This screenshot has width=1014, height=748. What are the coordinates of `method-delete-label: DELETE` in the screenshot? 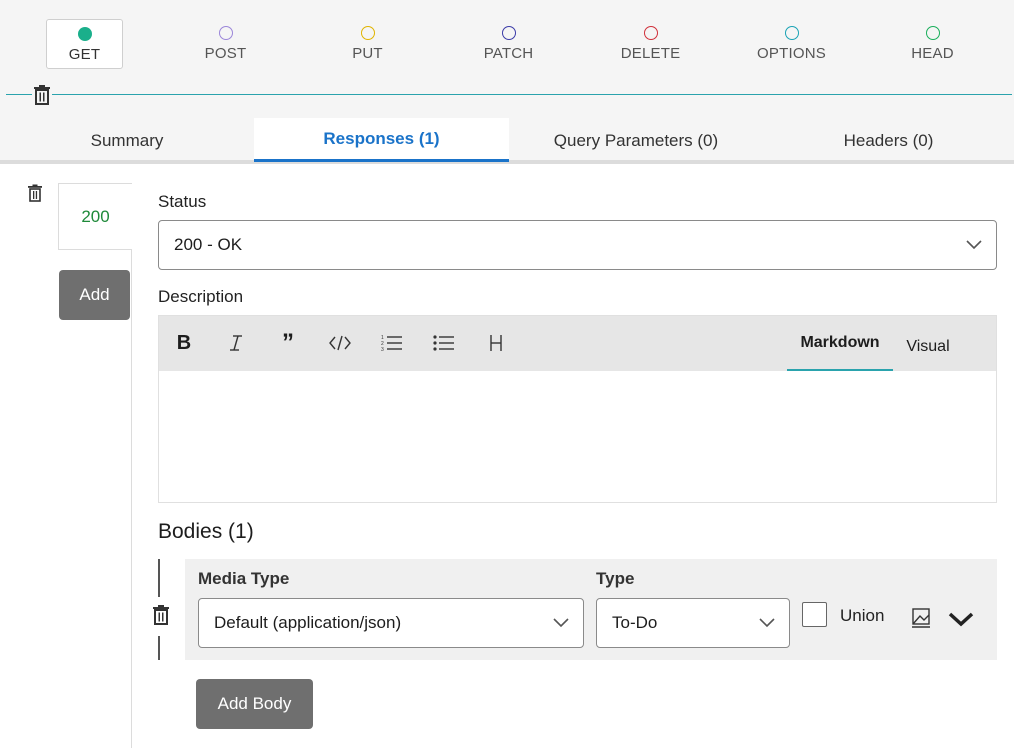 It's located at (650, 53).